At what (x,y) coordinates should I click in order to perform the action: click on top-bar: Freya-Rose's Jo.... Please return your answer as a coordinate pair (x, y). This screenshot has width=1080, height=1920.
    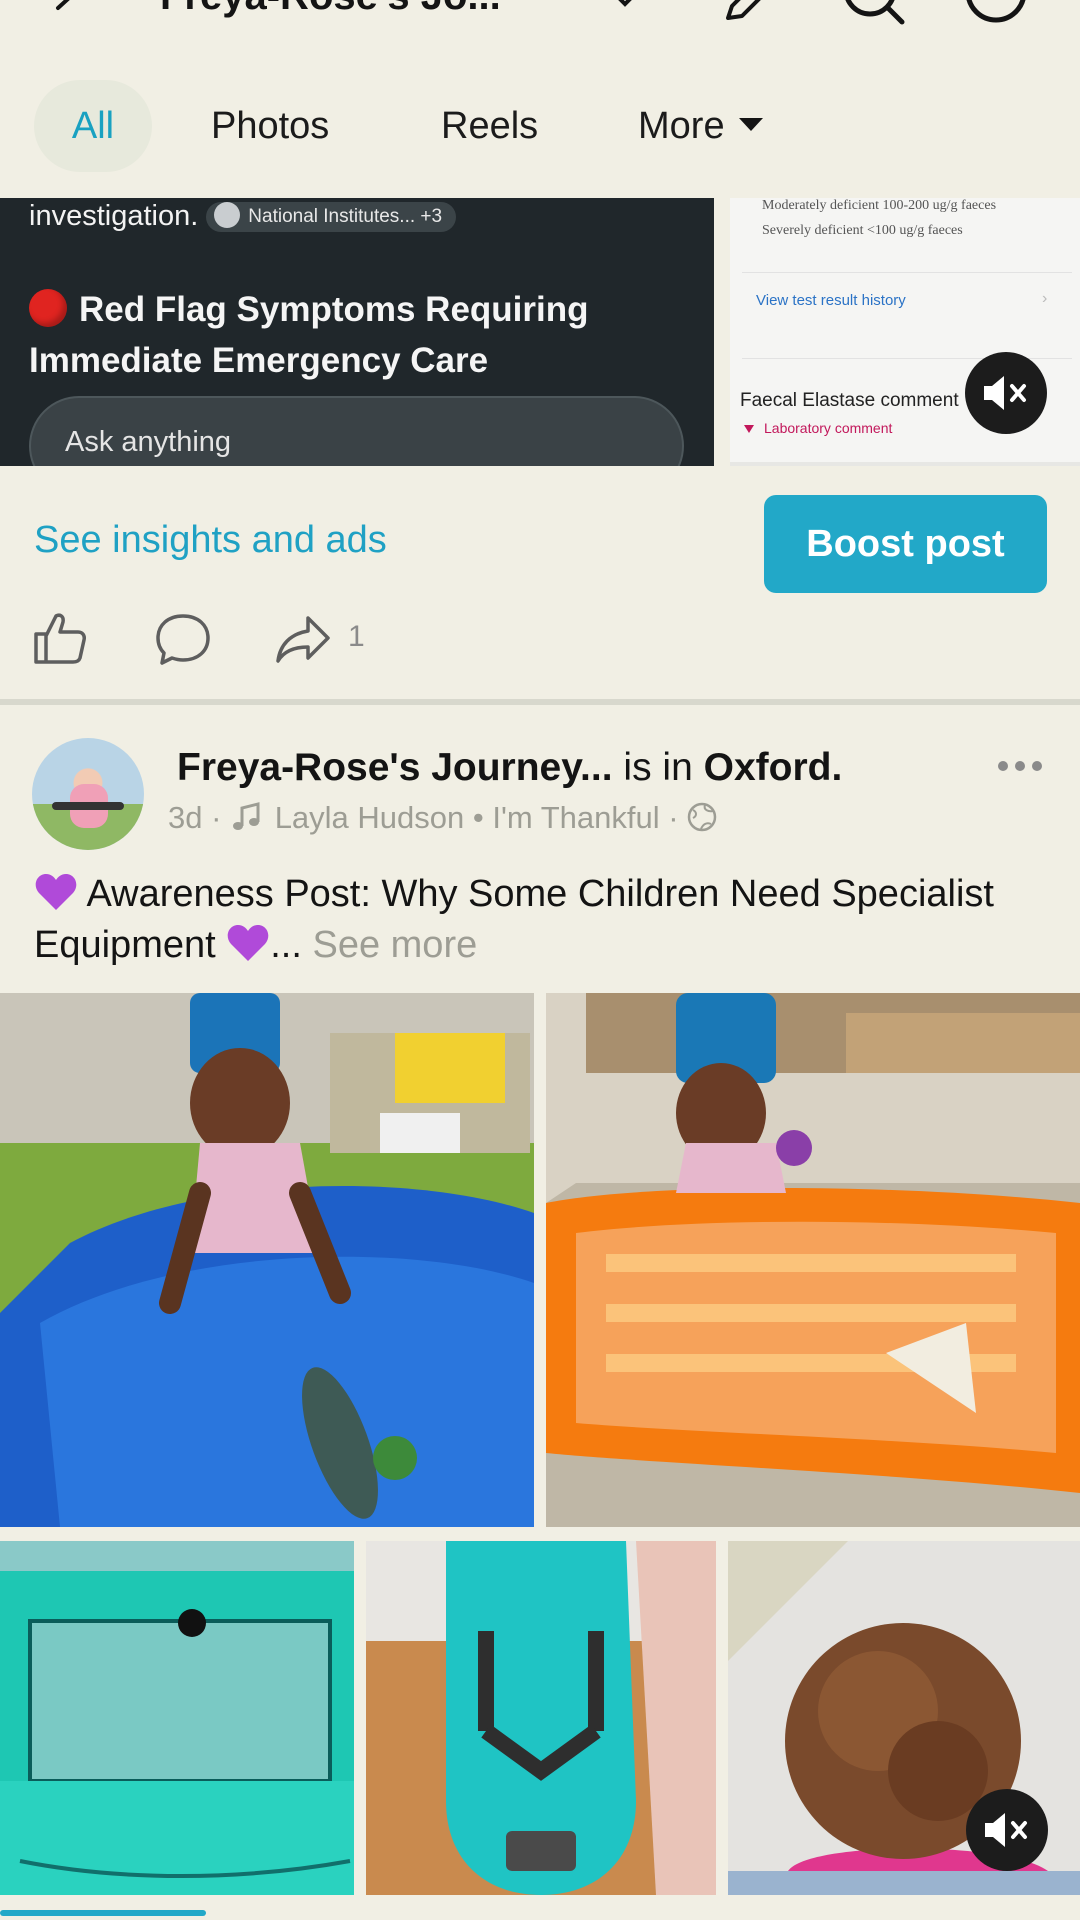
    Looking at the image, I should click on (540, 20).